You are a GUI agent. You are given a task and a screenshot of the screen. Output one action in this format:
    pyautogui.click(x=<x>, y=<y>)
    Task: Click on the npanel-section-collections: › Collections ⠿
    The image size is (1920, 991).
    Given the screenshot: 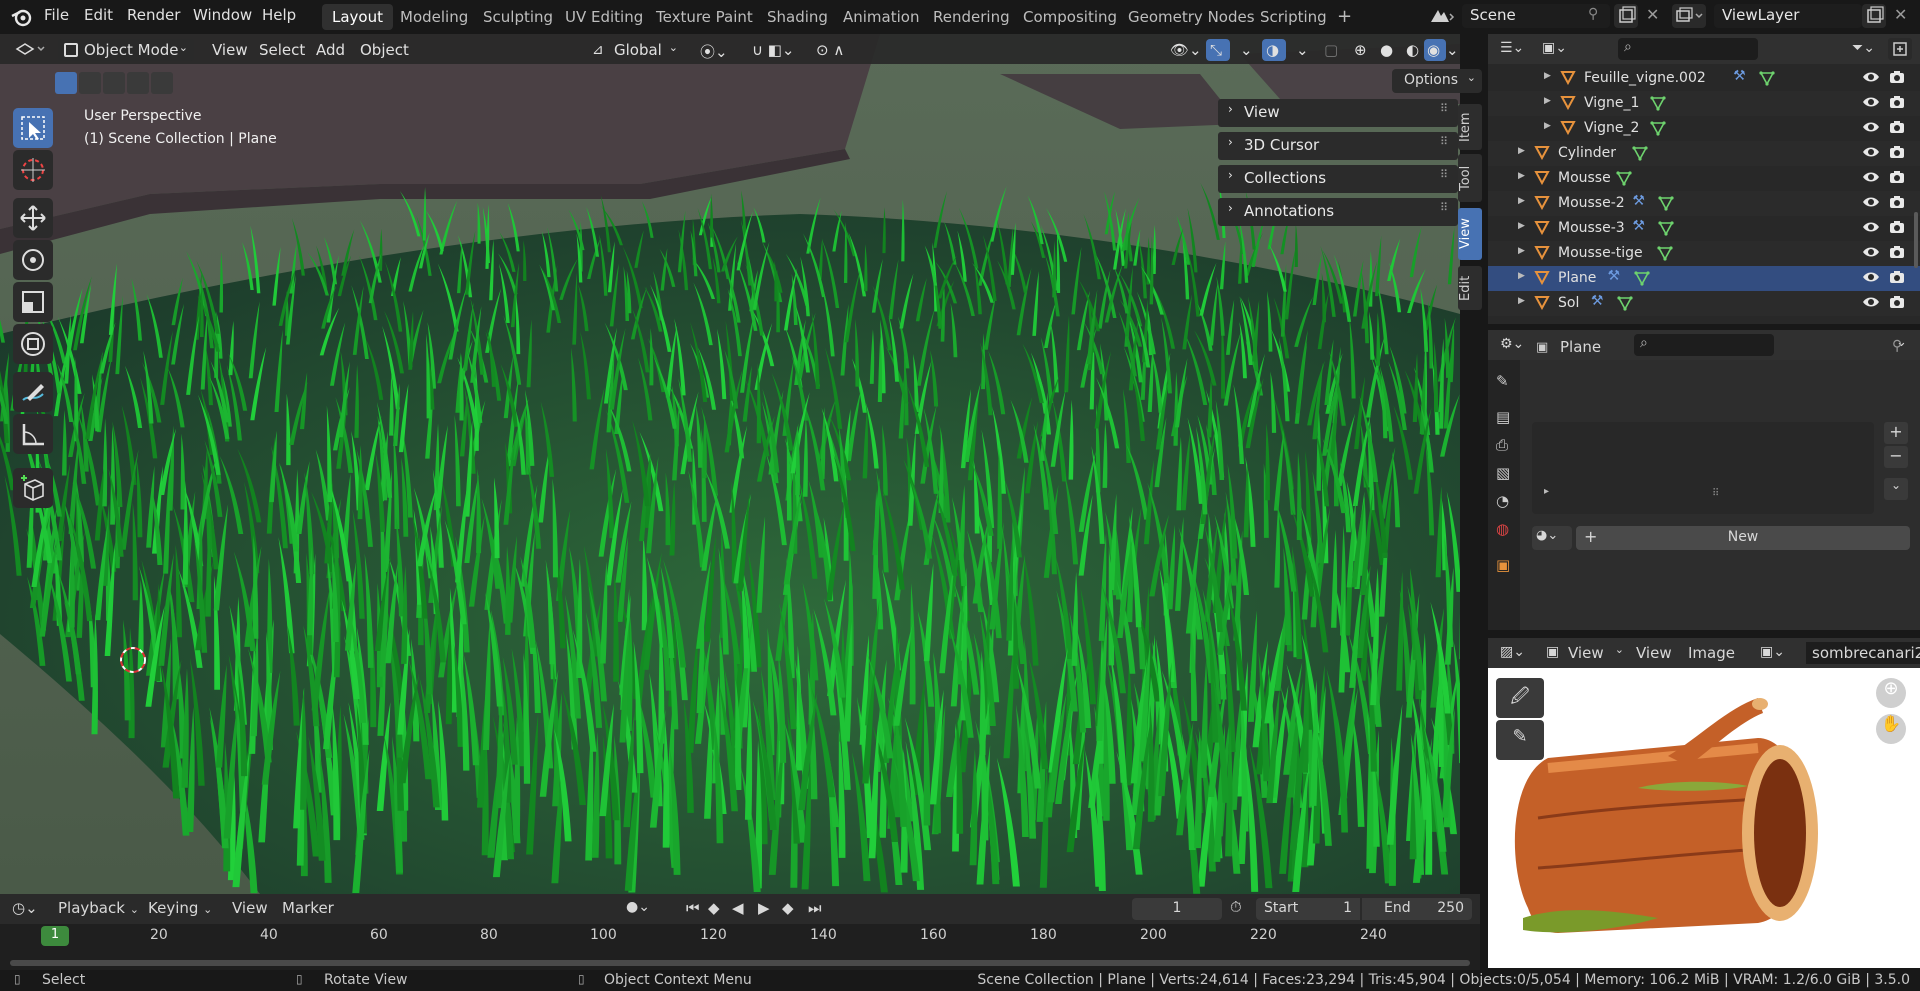 What is the action you would take?
    pyautogui.click(x=1338, y=179)
    